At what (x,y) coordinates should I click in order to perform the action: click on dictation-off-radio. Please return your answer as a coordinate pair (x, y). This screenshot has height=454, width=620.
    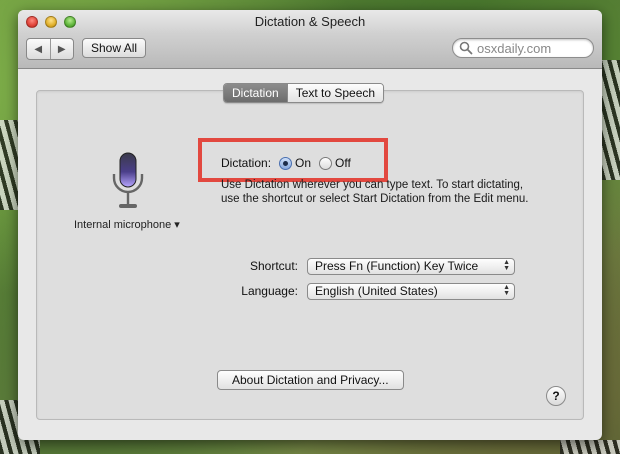
    Looking at the image, I should click on (326, 163).